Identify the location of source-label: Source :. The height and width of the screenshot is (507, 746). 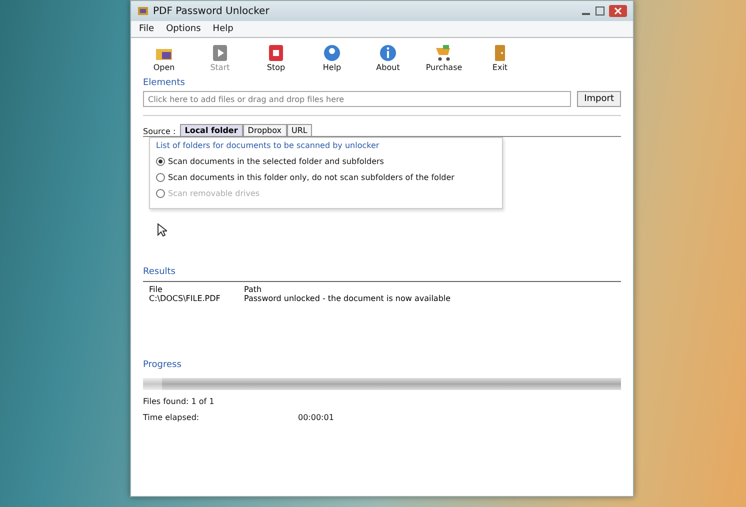
(159, 131).